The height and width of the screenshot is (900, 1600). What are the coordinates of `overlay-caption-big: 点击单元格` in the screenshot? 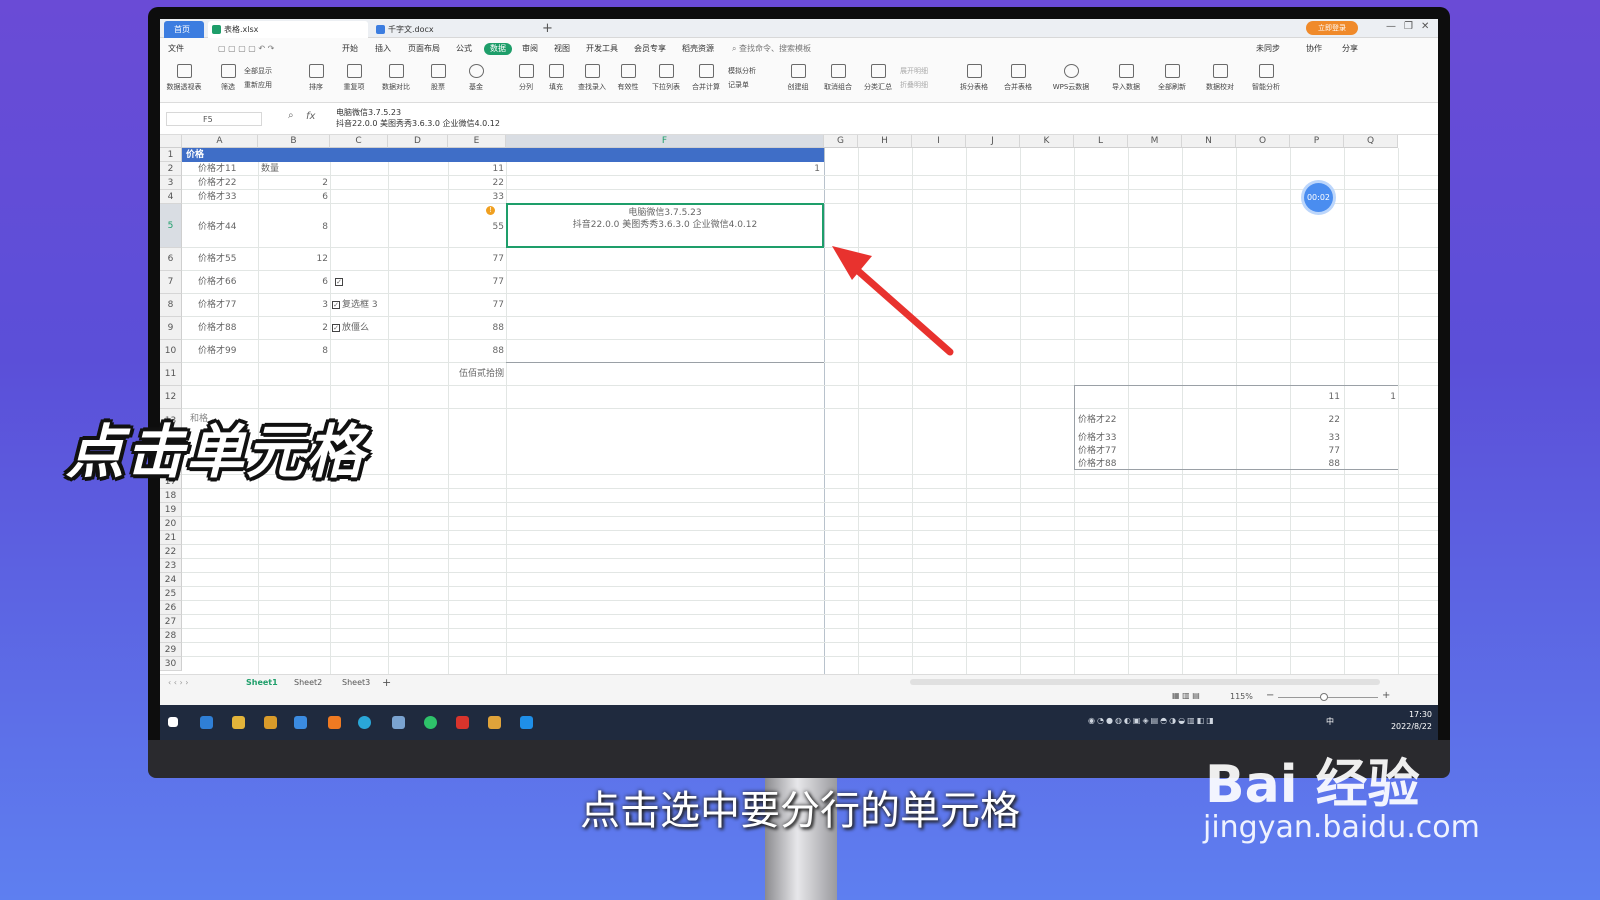 It's located at (216, 452).